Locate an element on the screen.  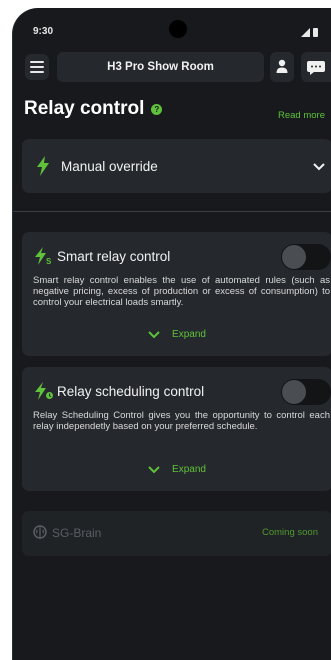
user-icon is located at coordinates (282, 66).